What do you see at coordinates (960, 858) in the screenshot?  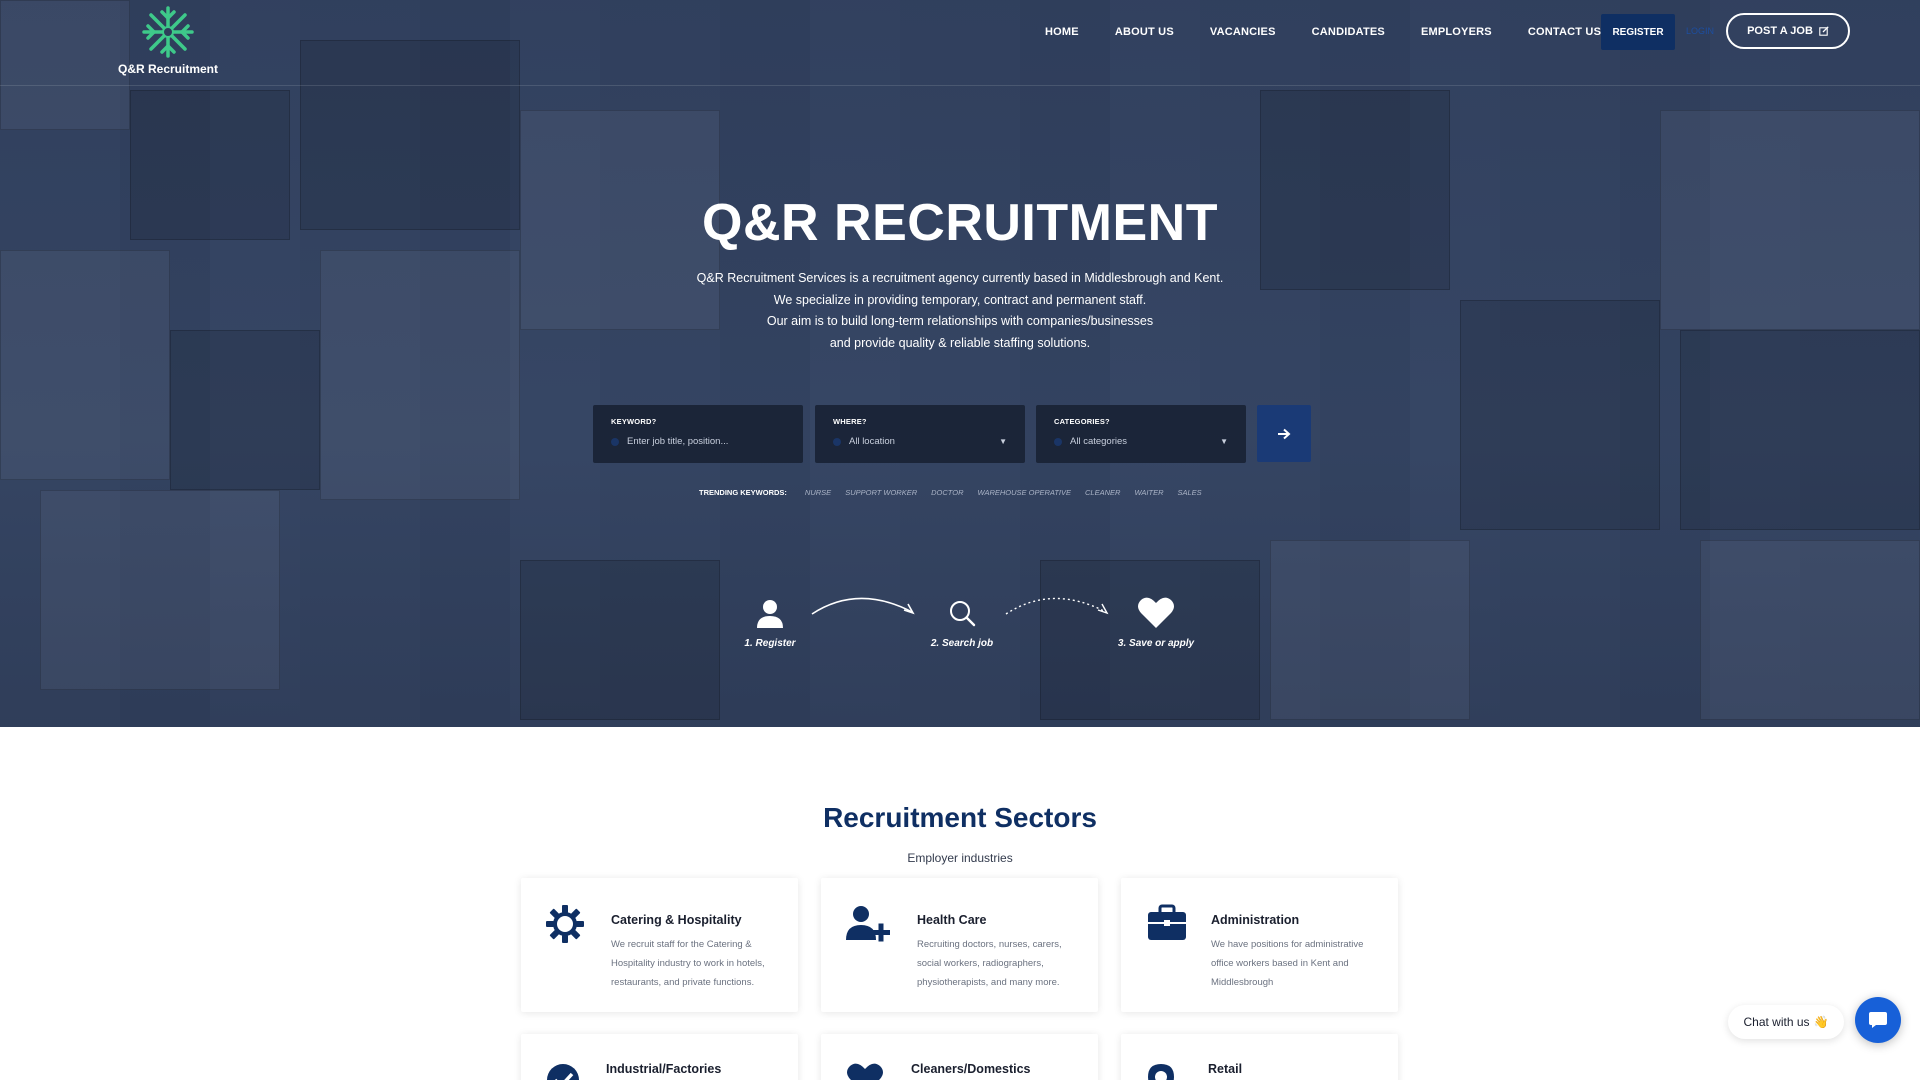 I see `sectors-subtitle: Employer industries` at bounding box center [960, 858].